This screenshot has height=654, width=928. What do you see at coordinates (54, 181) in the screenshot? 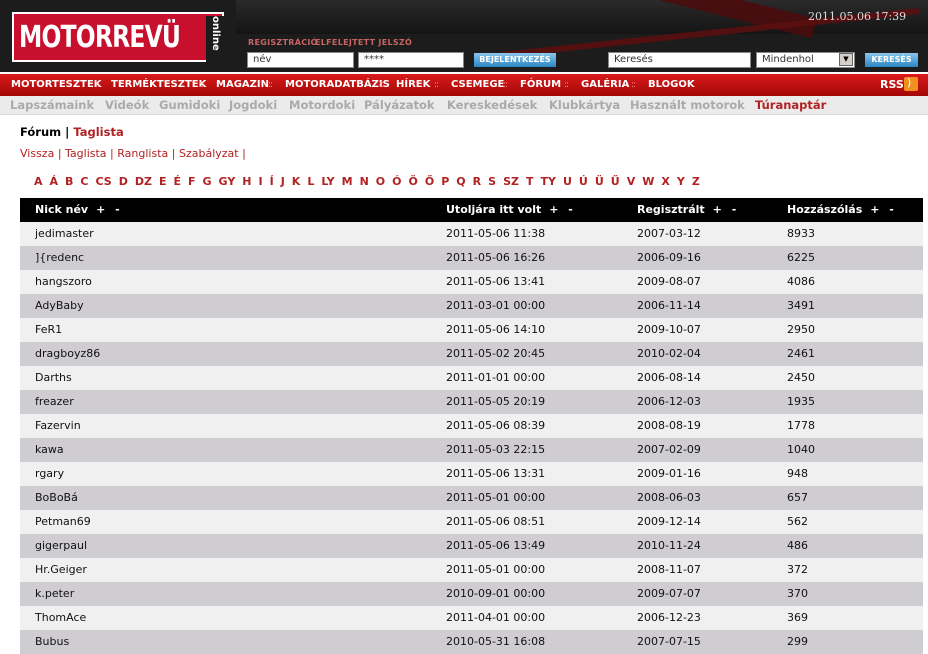
I see `letter-filter-item: Á` at bounding box center [54, 181].